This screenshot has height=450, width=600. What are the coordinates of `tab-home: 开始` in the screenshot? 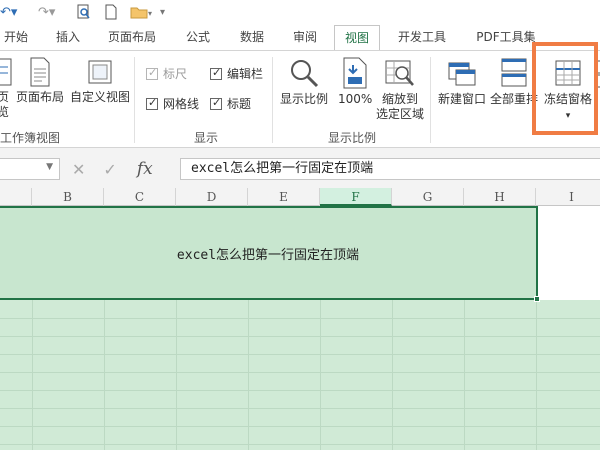 It's located at (16, 37).